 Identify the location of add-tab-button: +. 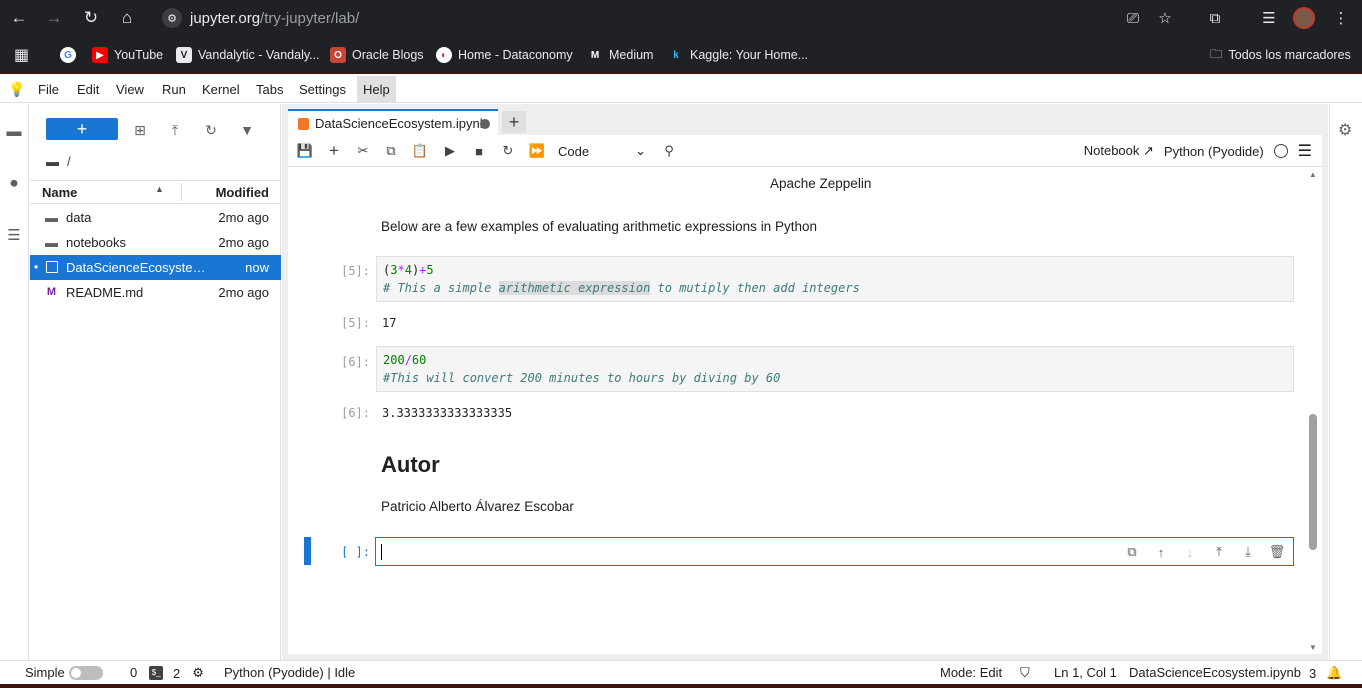
(514, 122).